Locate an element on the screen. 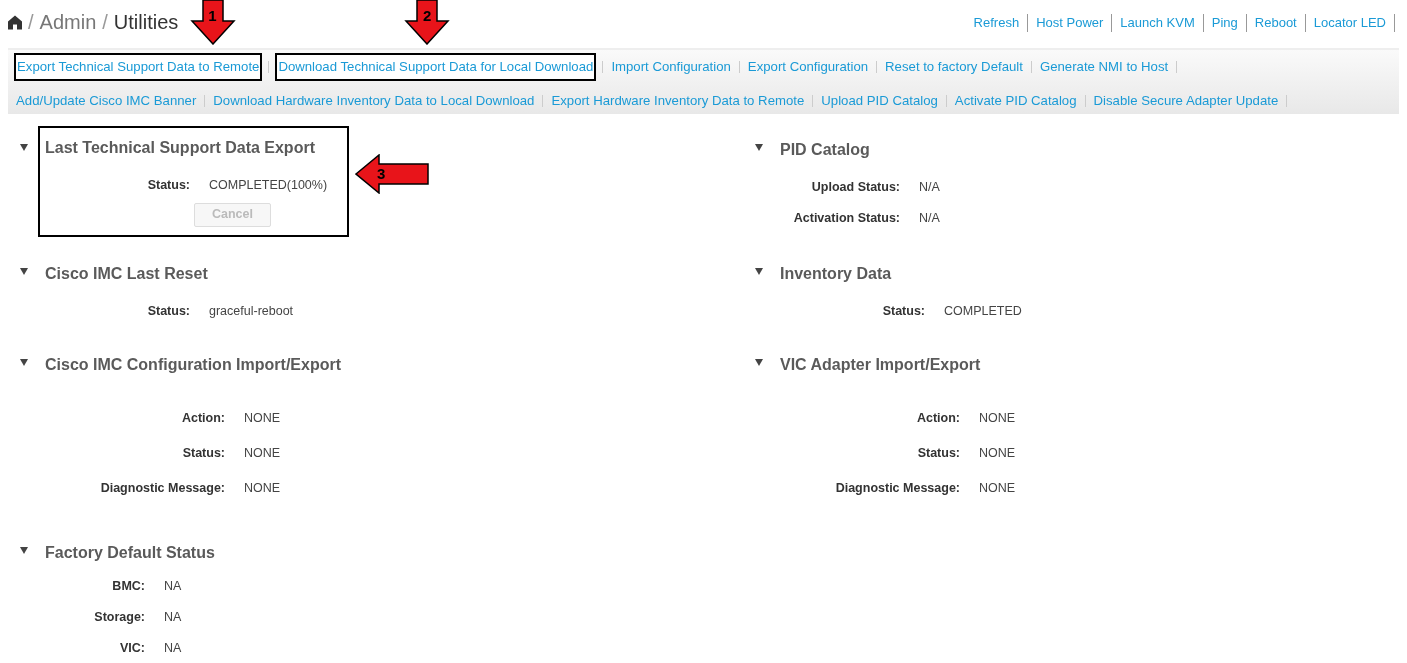  toolbar-link: Reset to factory Default is located at coordinates (954, 67).